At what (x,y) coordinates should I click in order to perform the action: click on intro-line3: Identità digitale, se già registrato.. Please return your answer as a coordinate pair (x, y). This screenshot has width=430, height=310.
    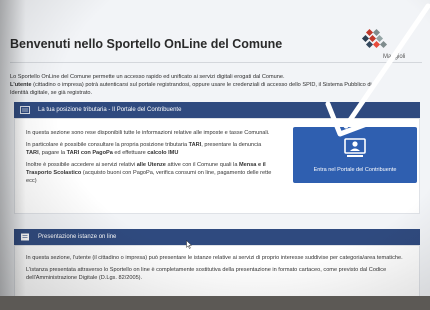
    Looking at the image, I should click on (51, 93).